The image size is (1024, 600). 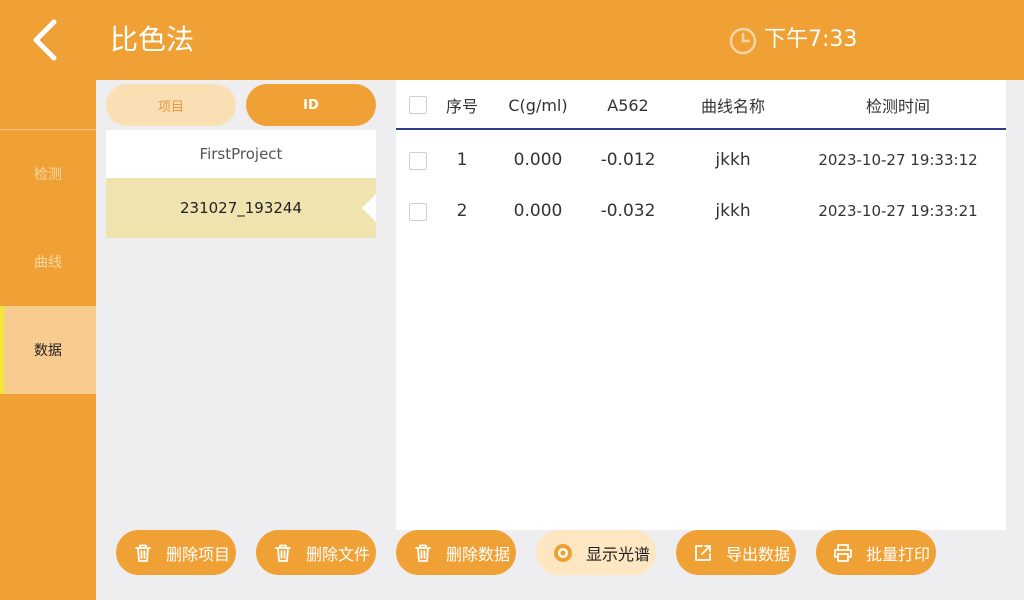 I want to click on list-item-label: FirstProject, so click(x=241, y=154).